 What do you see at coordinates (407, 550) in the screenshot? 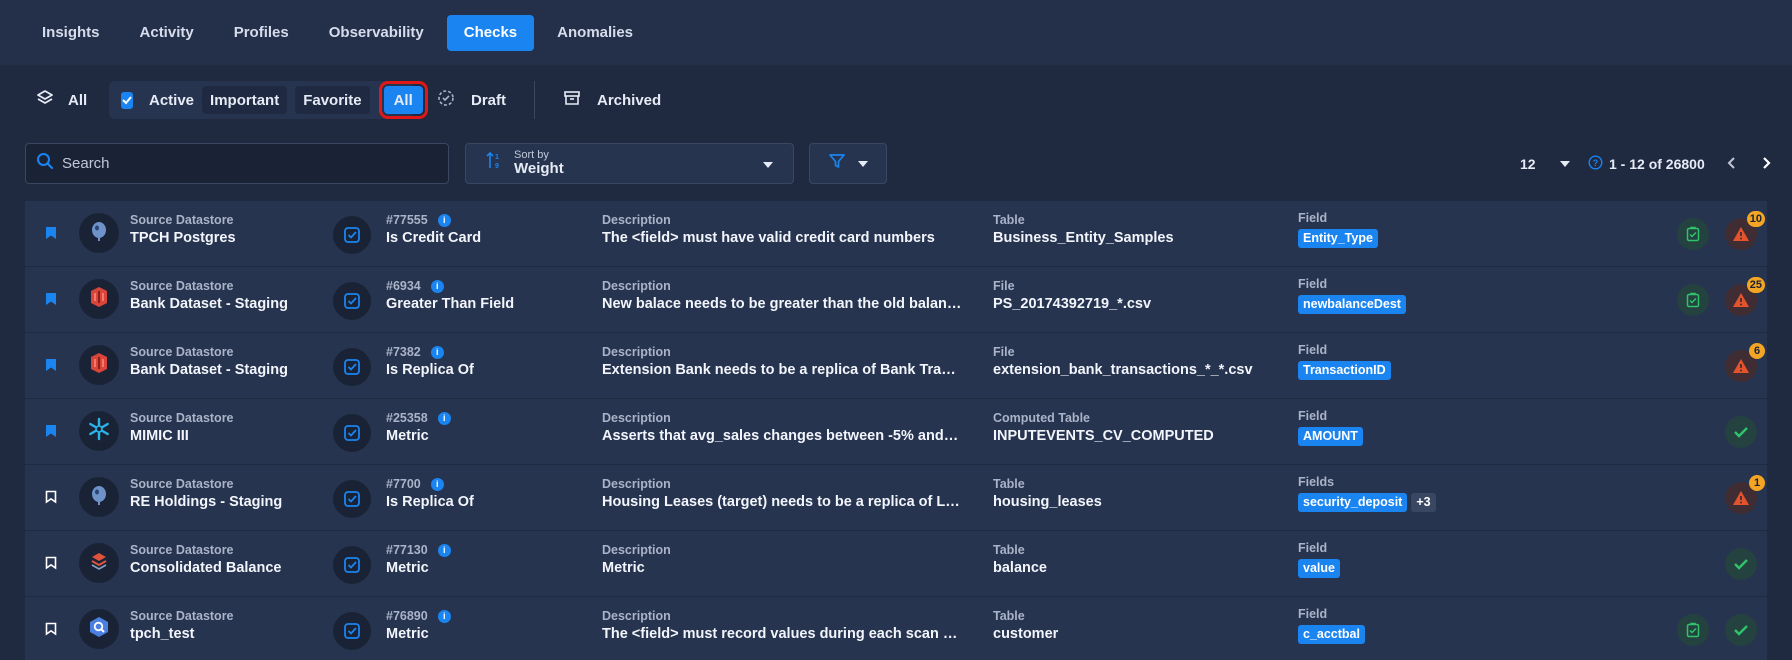
I see `check-id: #77130` at bounding box center [407, 550].